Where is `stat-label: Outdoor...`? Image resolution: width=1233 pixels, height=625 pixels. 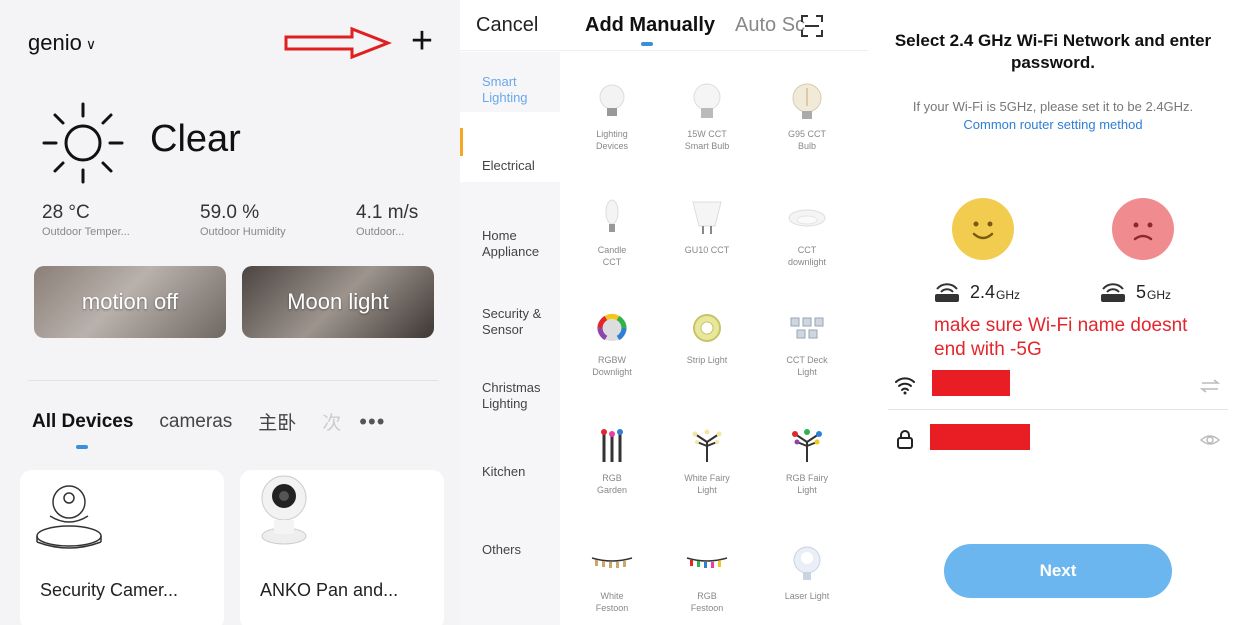
stat-label: Outdoor... is located at coordinates (380, 232).